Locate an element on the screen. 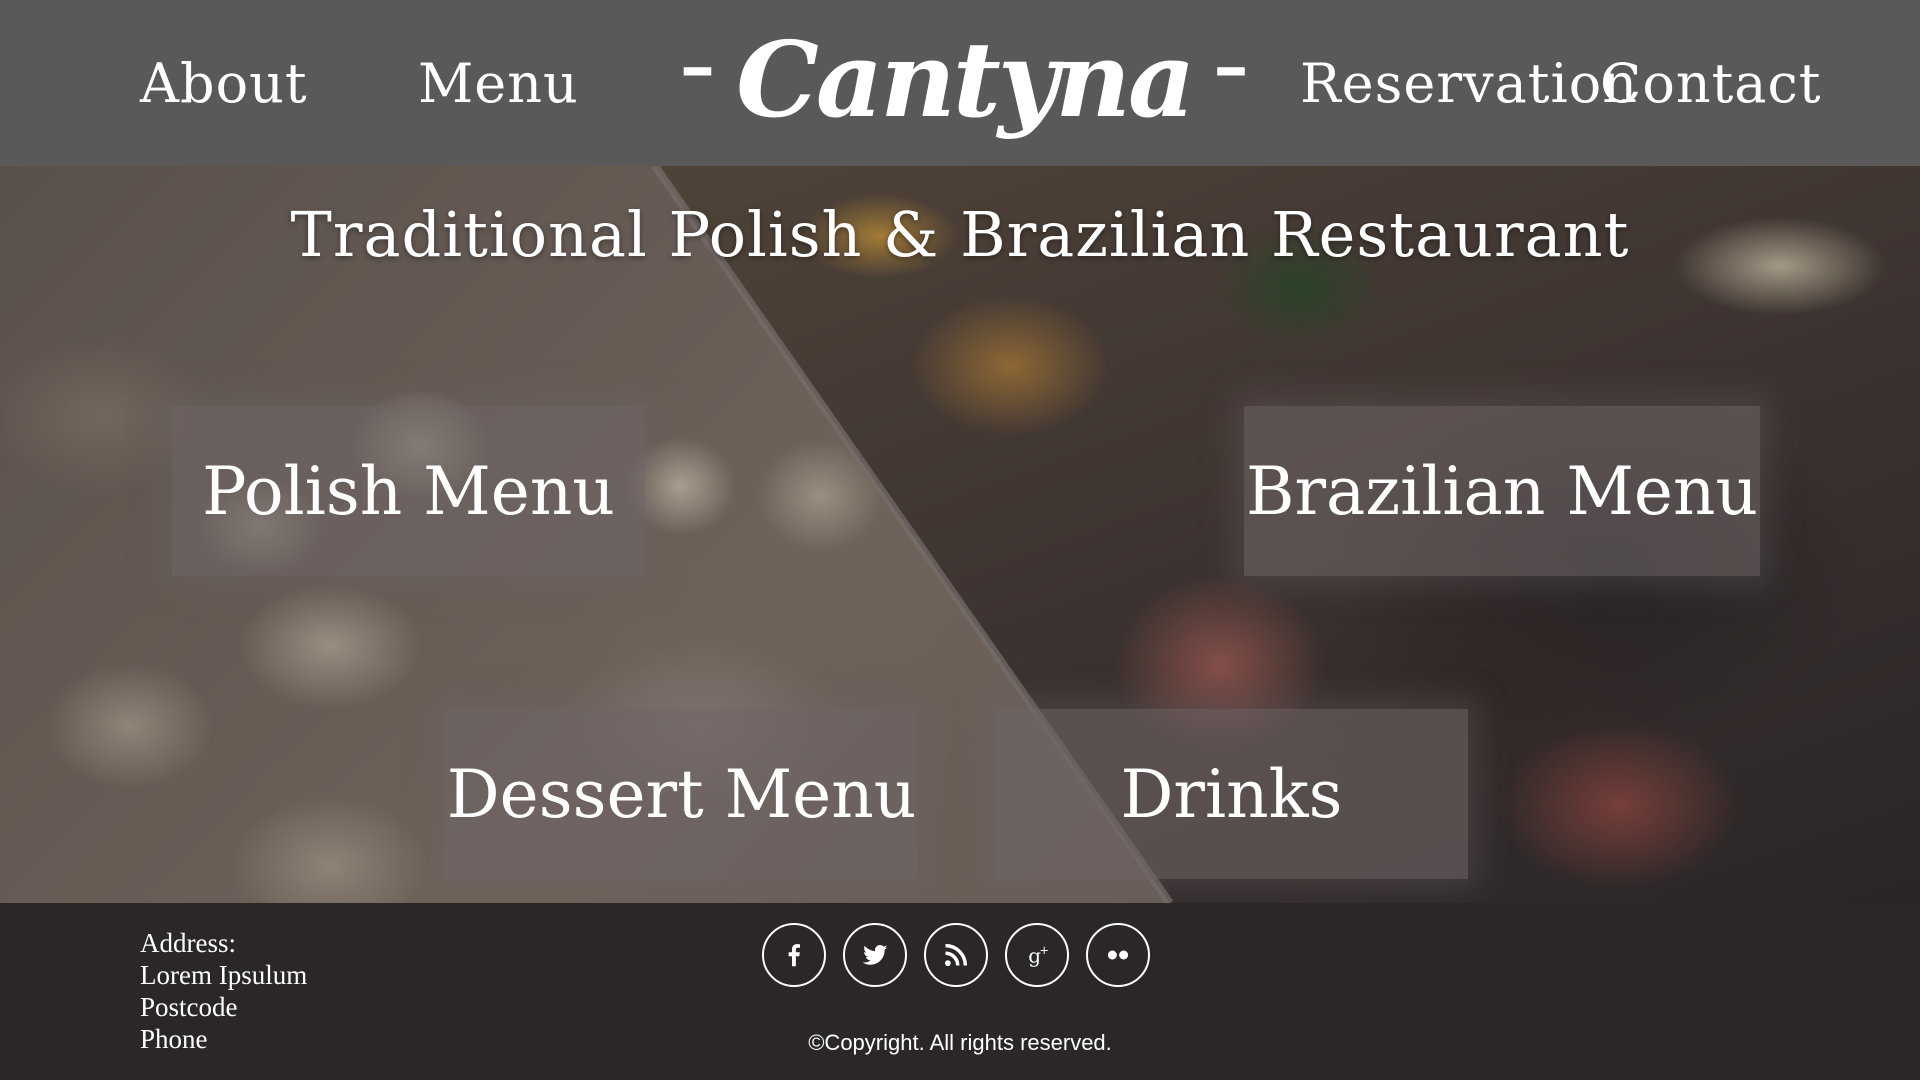  polish-menu-button: Polish Menu is located at coordinates (408, 491).